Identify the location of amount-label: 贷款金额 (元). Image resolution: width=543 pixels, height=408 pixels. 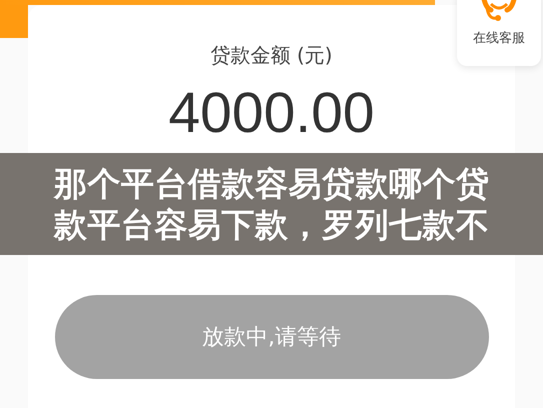
(271, 55).